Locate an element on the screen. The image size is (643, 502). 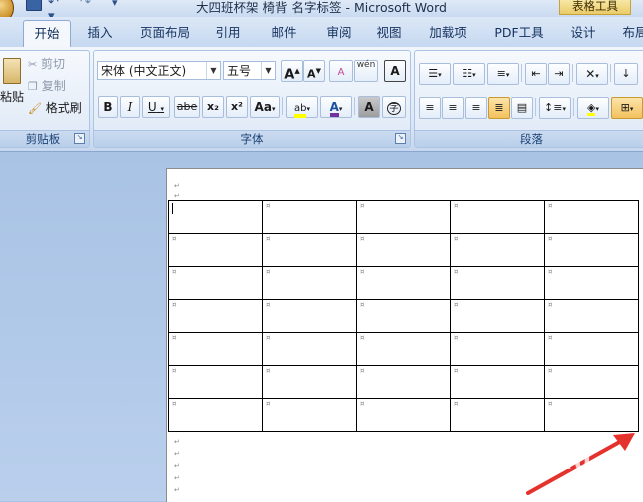
copy-button: ❐ 复制 is located at coordinates (54, 86).